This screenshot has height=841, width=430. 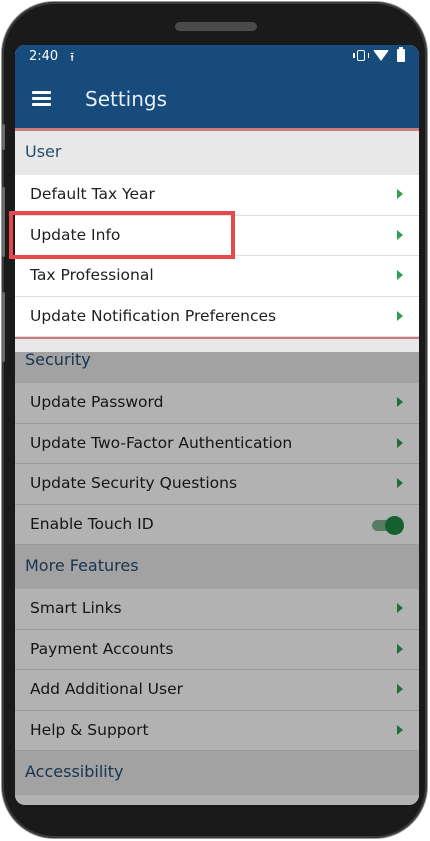 I want to click on settings-item-label: Payment Accounts, so click(x=102, y=648).